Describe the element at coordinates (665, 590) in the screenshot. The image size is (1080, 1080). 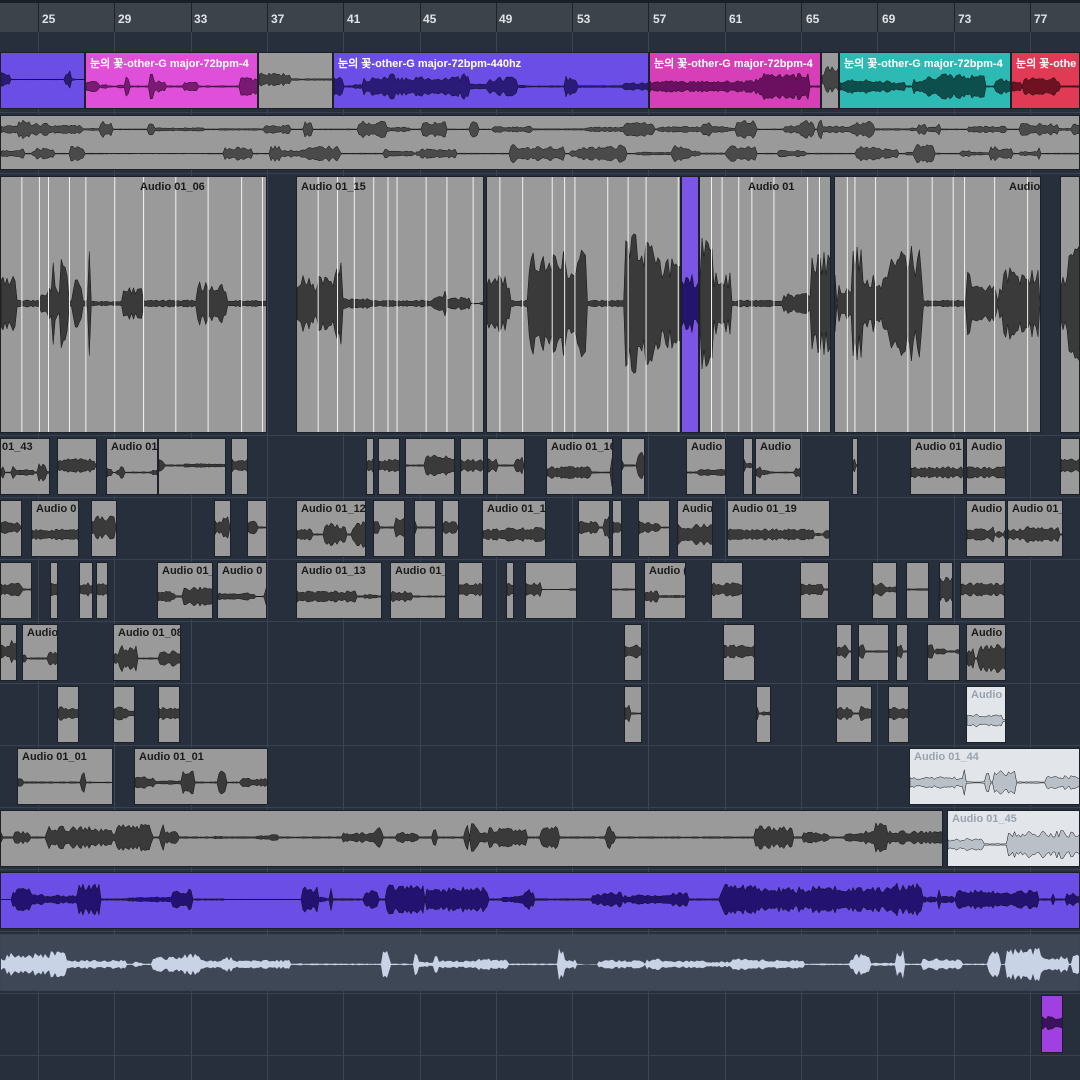
I see `audio-event: Audio (` at that location.